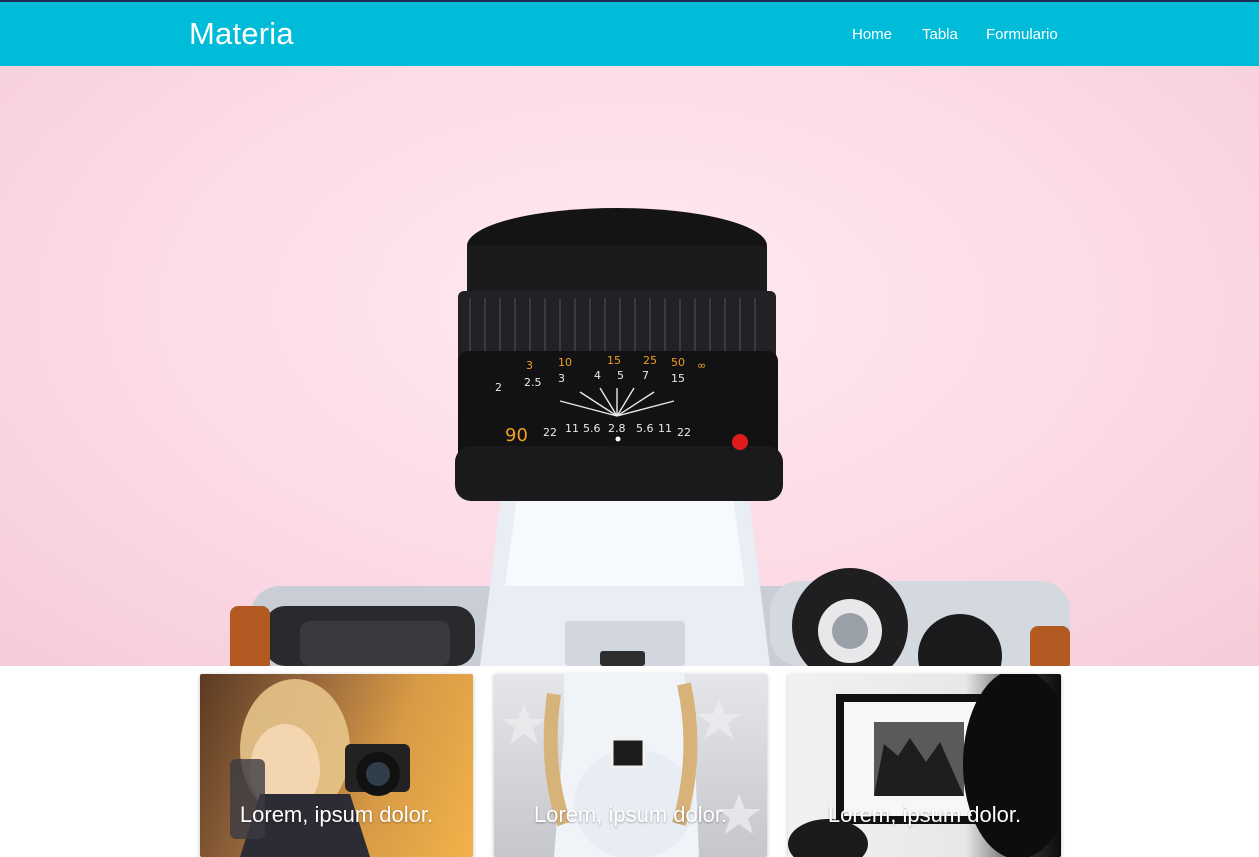 Image resolution: width=1259 pixels, height=857 pixels. Describe the element at coordinates (1022, 34) in the screenshot. I see `nav-link-formulario: Formulario` at that location.